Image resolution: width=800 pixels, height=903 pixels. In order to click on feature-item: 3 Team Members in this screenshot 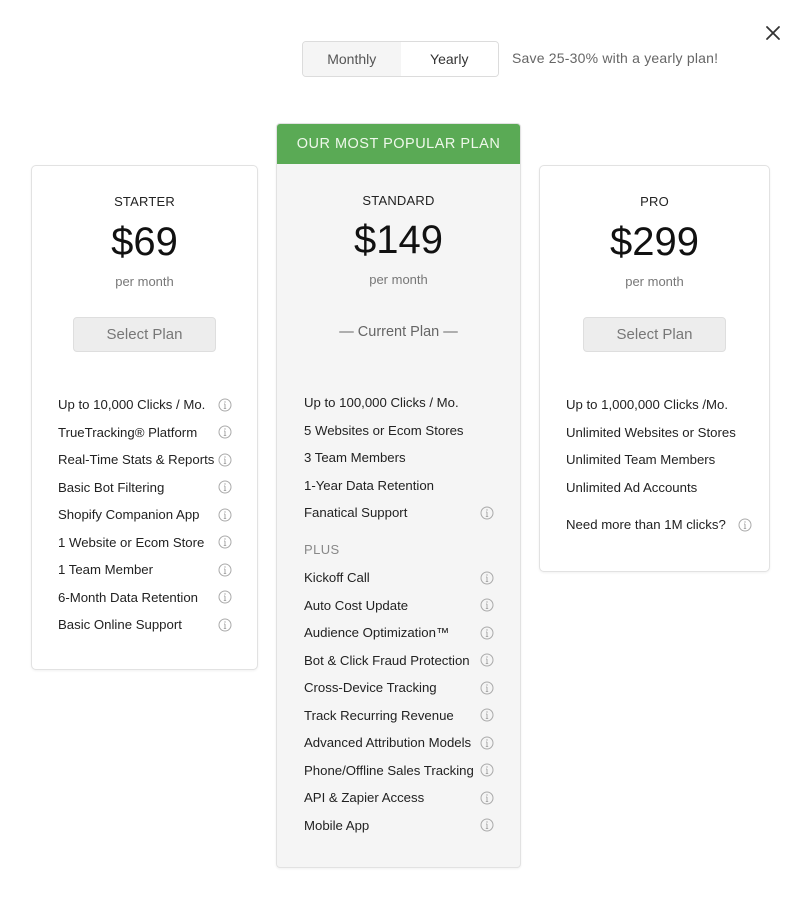, I will do `click(399, 458)`.